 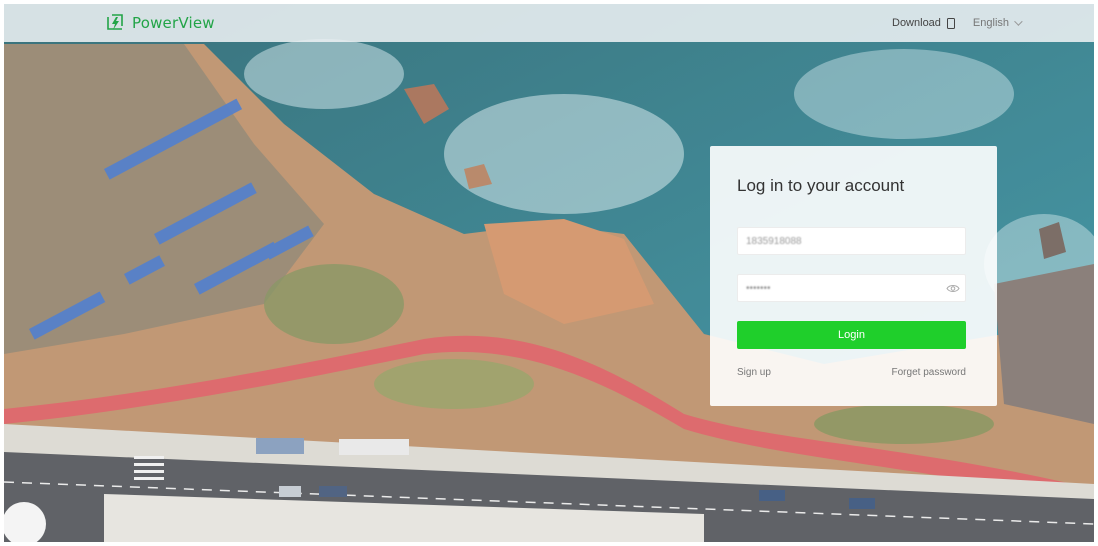 I want to click on download-link: Download, so click(x=923, y=23).